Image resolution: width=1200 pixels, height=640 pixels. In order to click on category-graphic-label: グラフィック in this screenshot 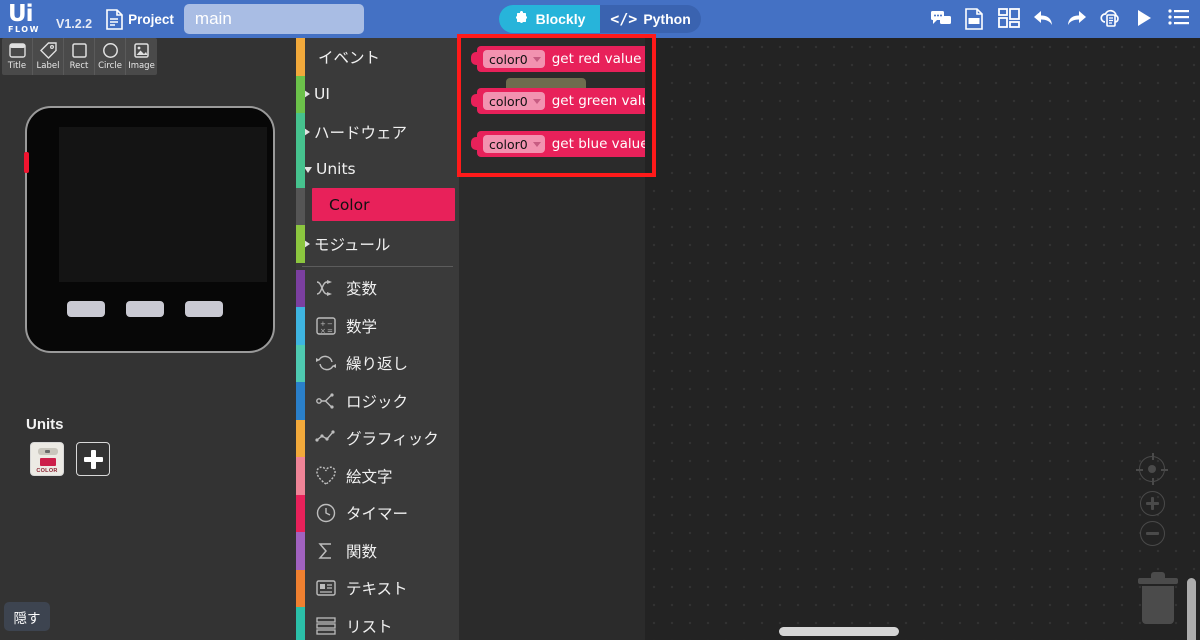, I will do `click(392, 439)`.